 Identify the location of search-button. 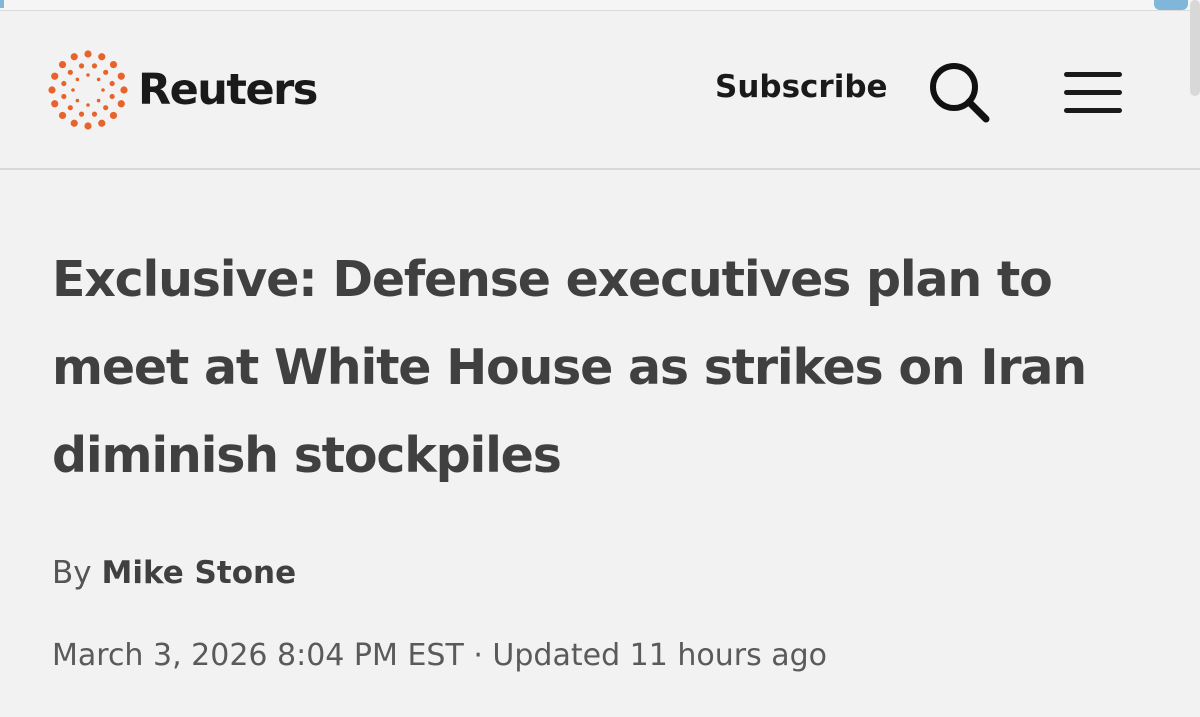
(959, 92).